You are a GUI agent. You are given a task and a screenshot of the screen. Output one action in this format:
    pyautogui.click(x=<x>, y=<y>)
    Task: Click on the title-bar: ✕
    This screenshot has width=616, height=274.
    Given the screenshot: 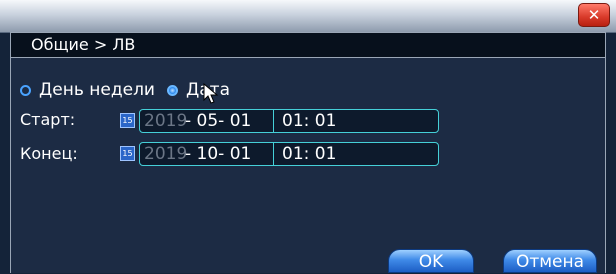 What is the action you would take?
    pyautogui.click(x=308, y=16)
    